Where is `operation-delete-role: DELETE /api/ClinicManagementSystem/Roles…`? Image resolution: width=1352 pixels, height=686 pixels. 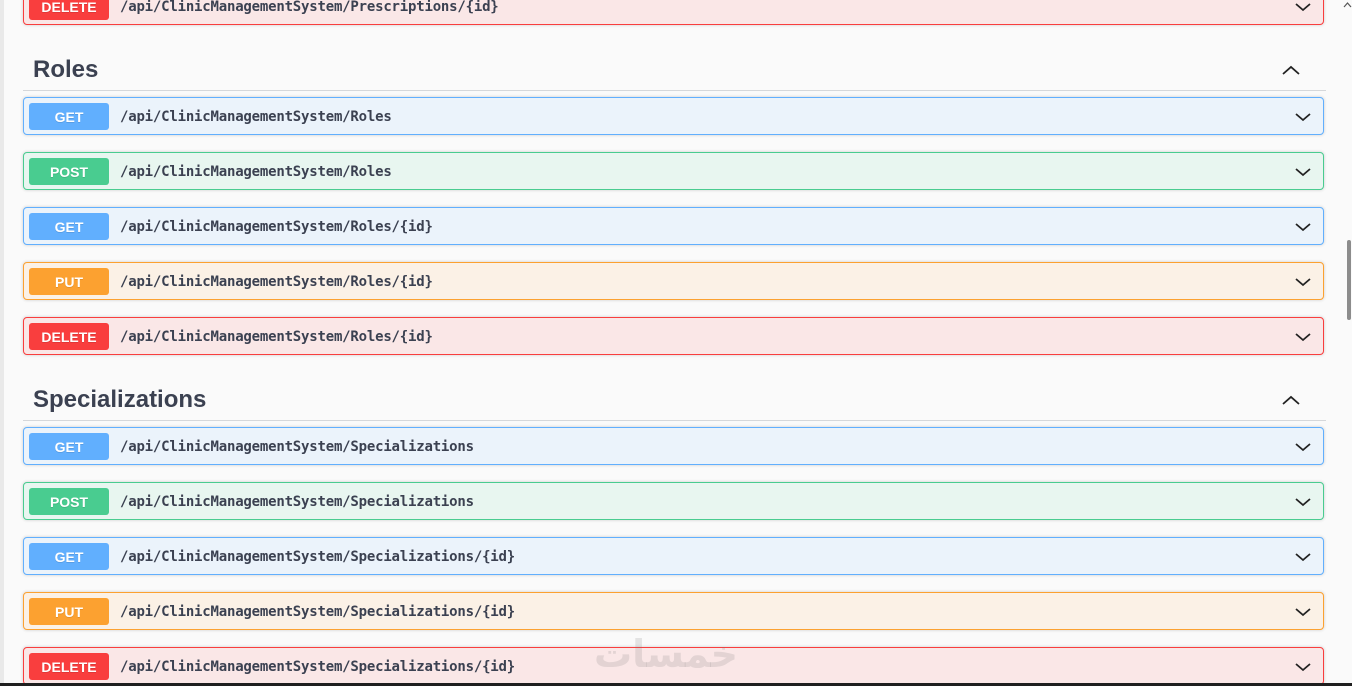
operation-delete-role: DELETE /api/ClinicManagementSystem/Roles… is located at coordinates (673, 336).